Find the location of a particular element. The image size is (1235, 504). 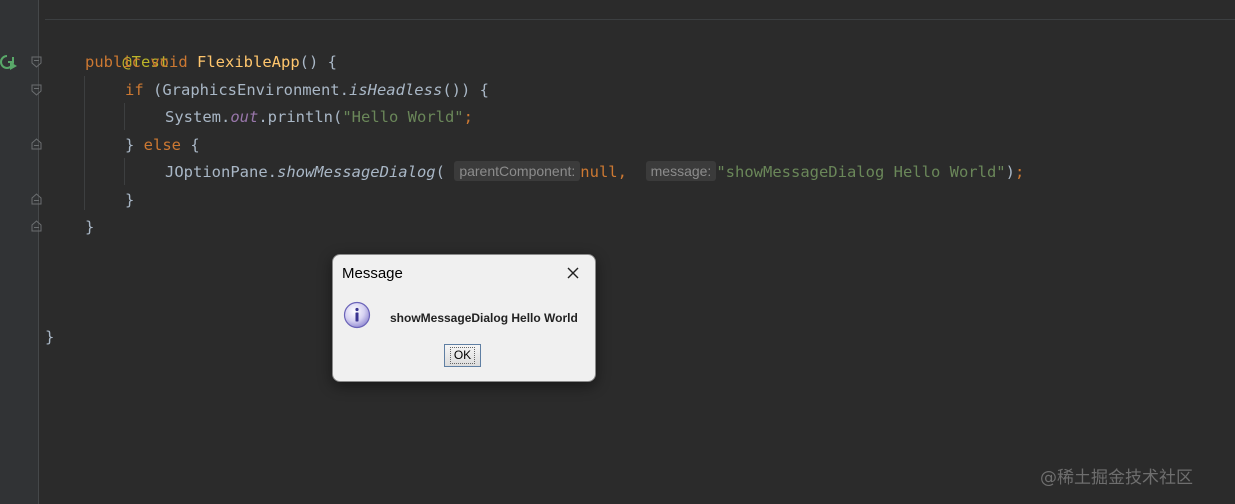

method-name: FlexibleApp is located at coordinates (248, 62).